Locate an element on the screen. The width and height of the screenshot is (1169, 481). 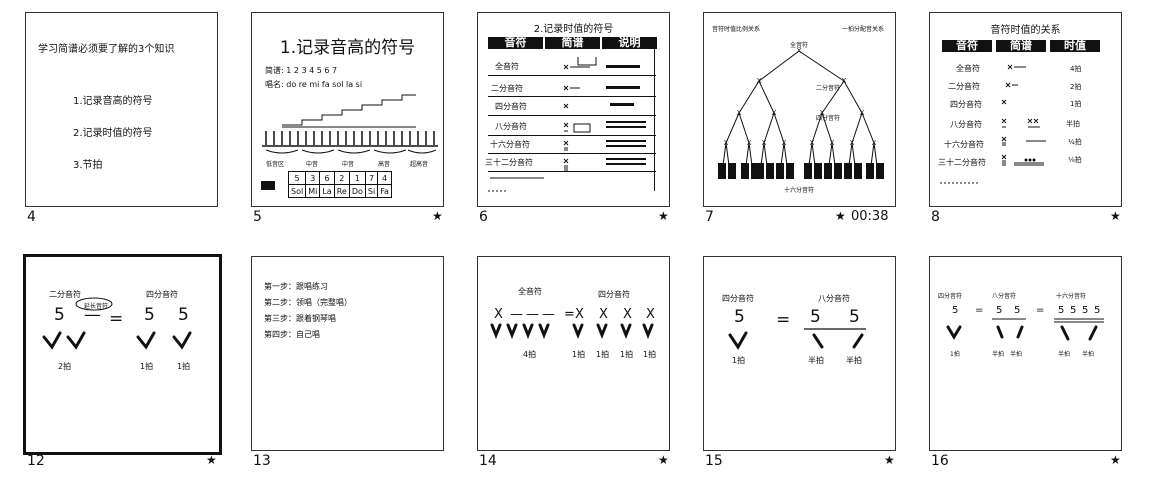
thumbnail-slide-15: 四分音符 八分音符 5 = 5 5 1拍 半拍 半拍 15 ★ is located at coordinates (803, 368).